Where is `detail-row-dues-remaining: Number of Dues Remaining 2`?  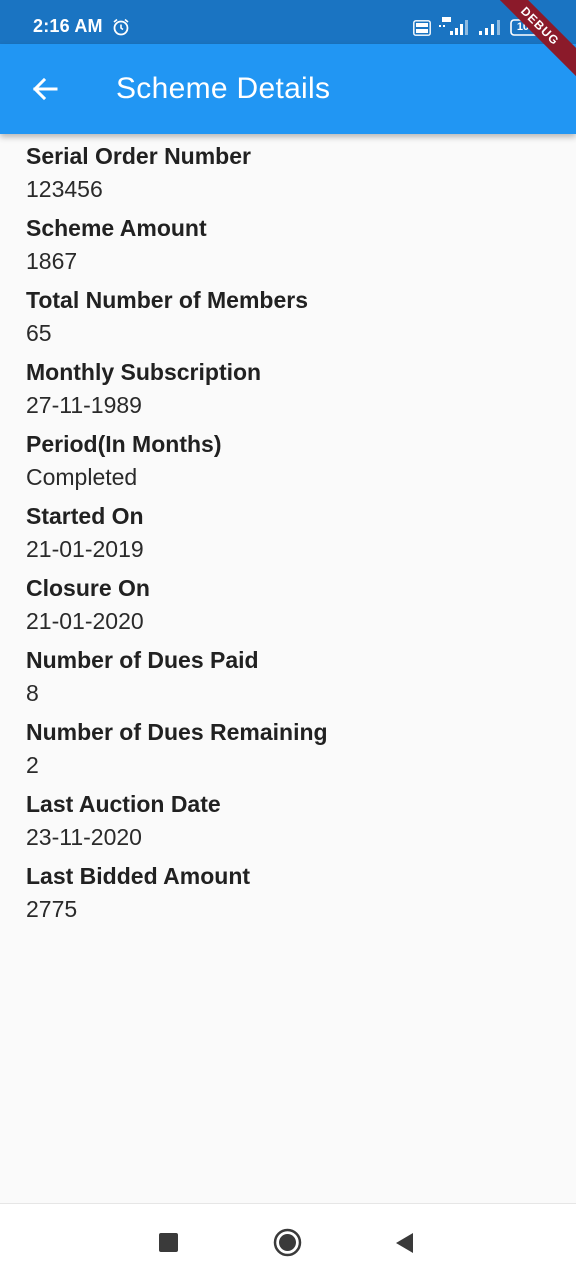
detail-row-dues-remaining: Number of Dues Remaining 2 is located at coordinates (291, 752).